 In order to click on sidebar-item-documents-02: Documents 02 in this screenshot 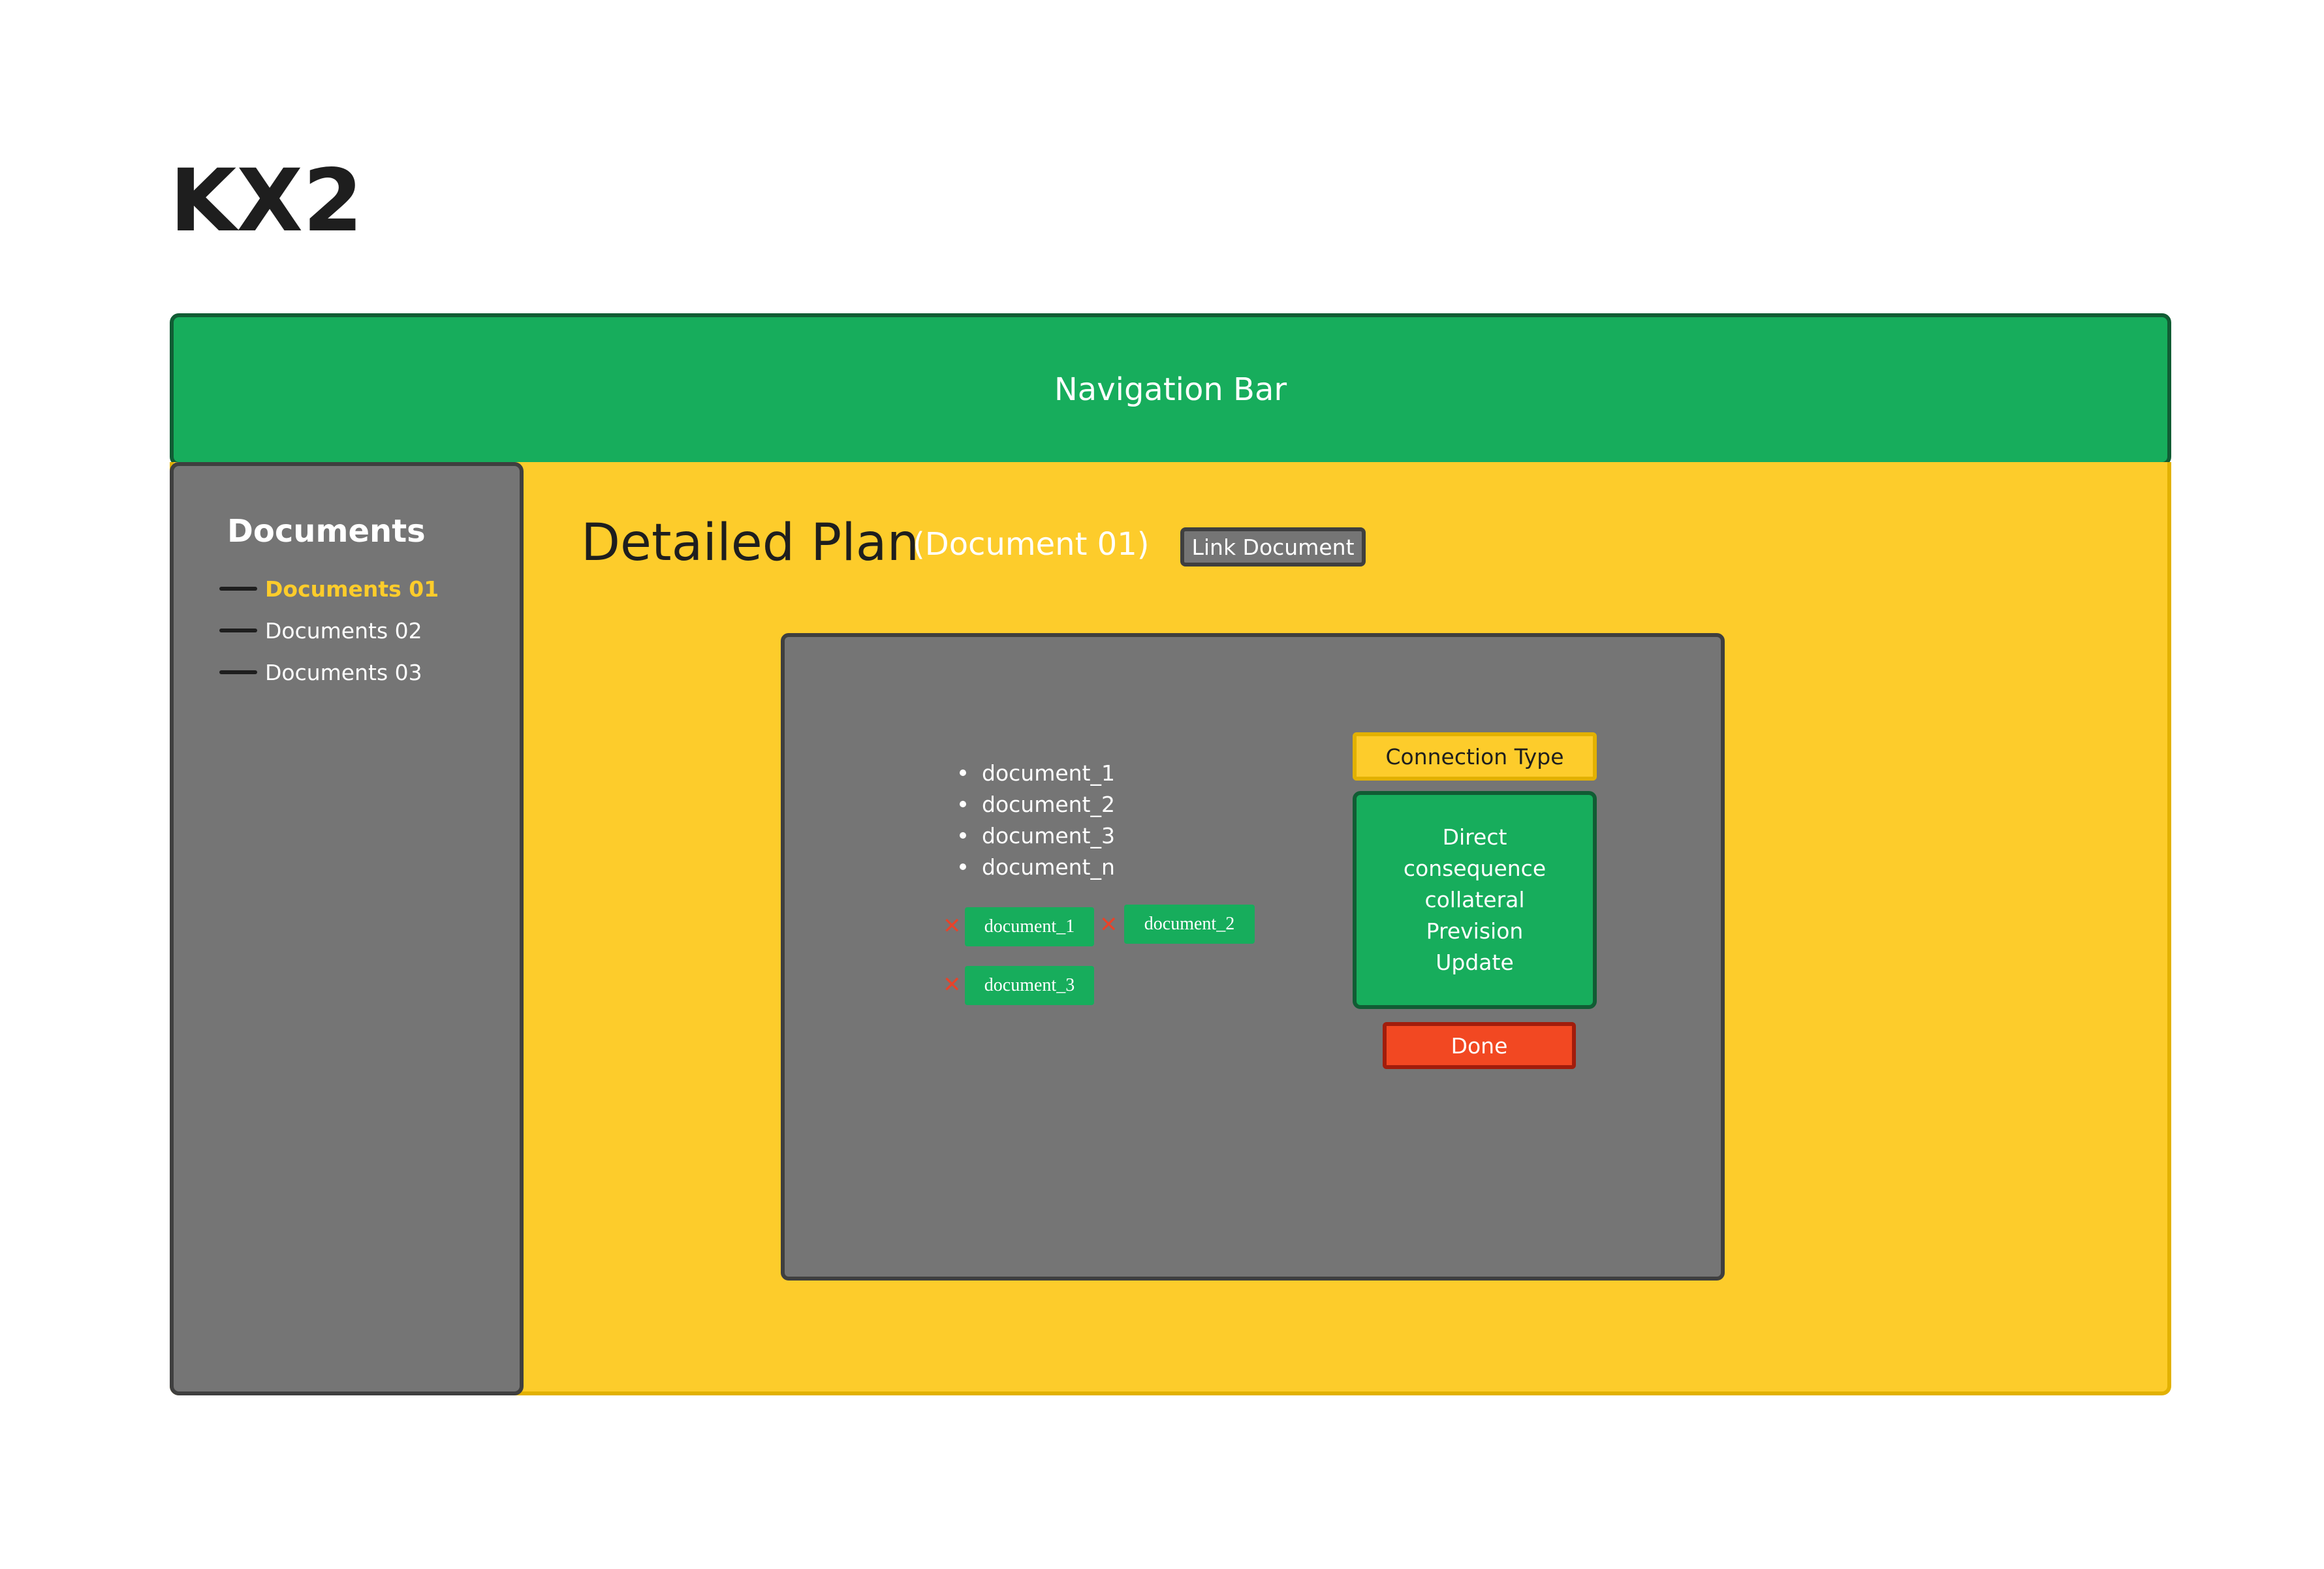, I will do `click(329, 630)`.